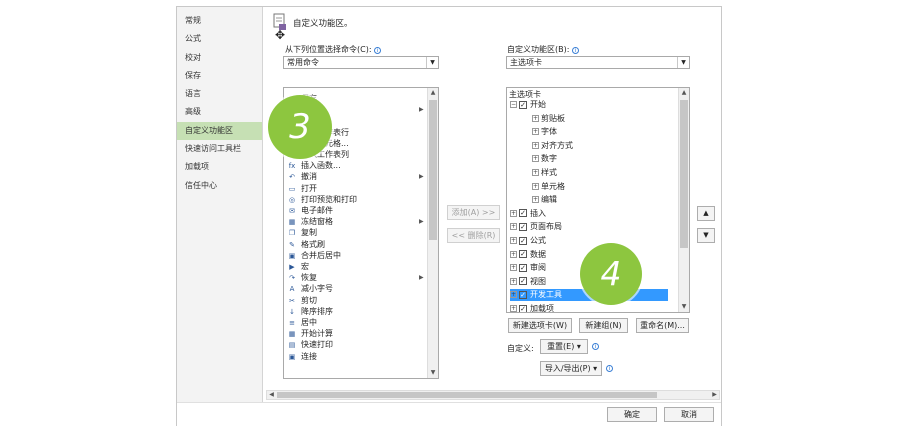  Describe the element at coordinates (219, 76) in the screenshot. I see `sidebar-item: 保存` at that location.